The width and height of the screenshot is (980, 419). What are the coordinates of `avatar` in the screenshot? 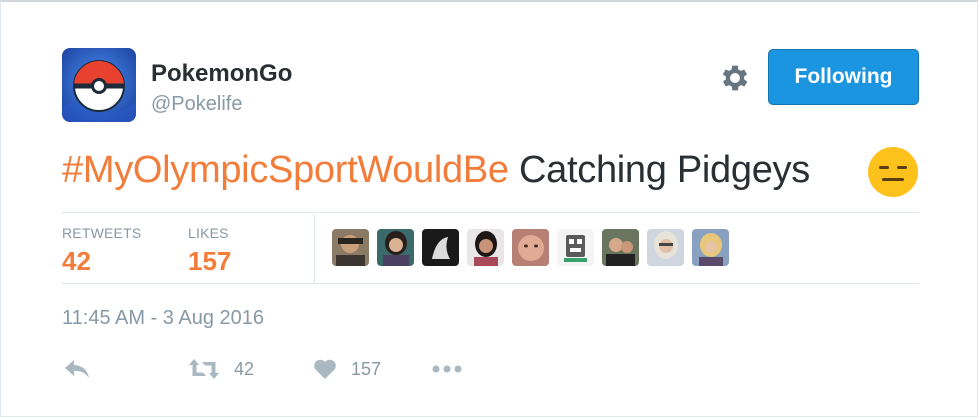 It's located at (99, 85).